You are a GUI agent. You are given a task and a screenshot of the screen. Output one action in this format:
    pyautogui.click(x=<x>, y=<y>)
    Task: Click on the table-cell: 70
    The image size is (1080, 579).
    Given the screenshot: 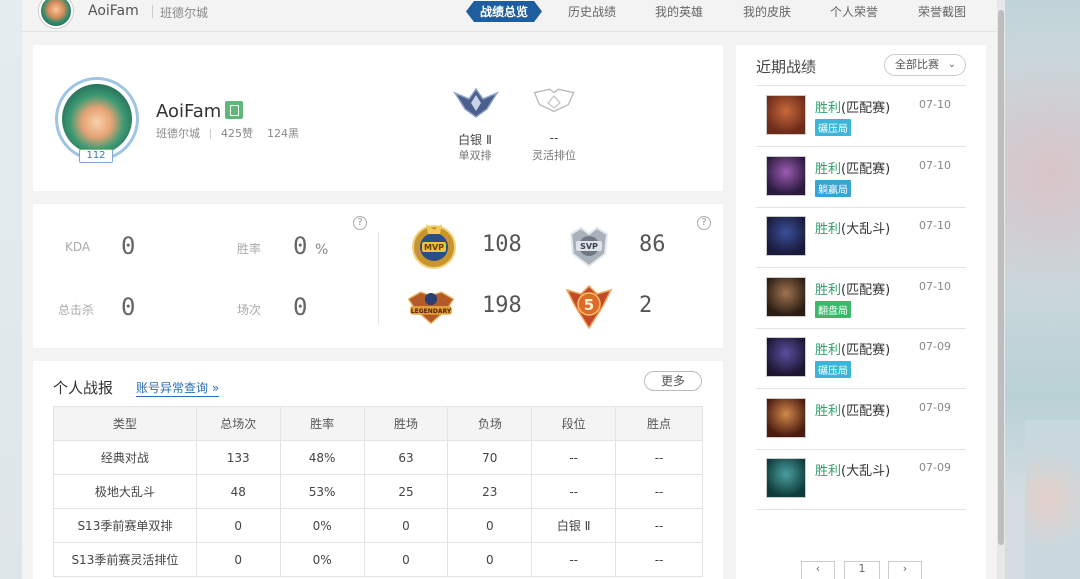 What is the action you would take?
    pyautogui.click(x=490, y=457)
    